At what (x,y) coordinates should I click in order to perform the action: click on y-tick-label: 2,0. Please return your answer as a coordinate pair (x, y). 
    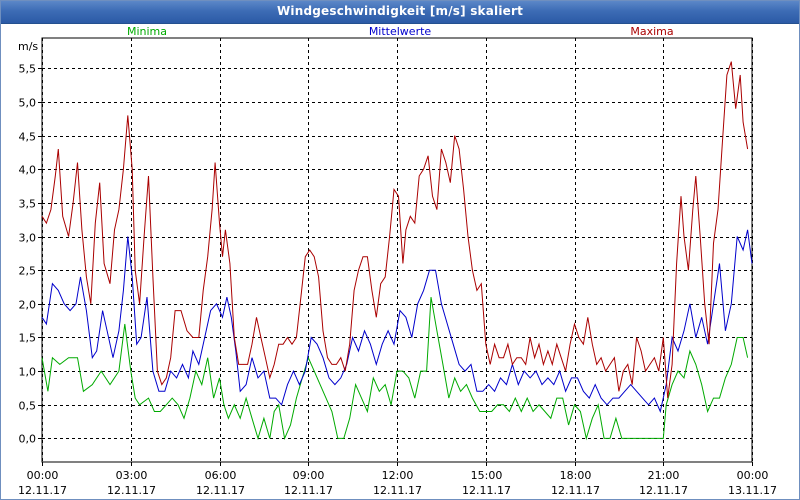
    Looking at the image, I should click on (28, 305).